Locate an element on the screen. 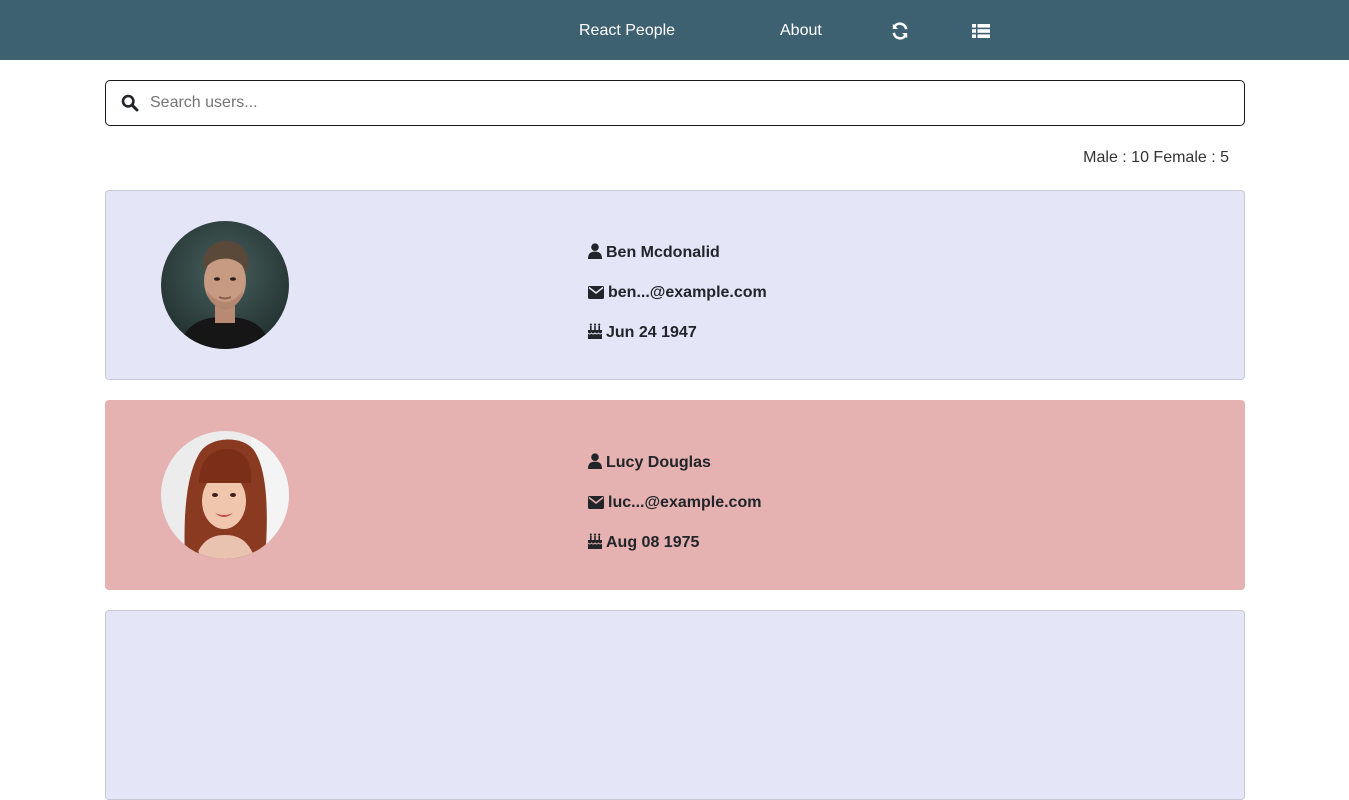 This screenshot has height=800, width=1349. user-name-row: Lucy Douglas is located at coordinates (649, 463).